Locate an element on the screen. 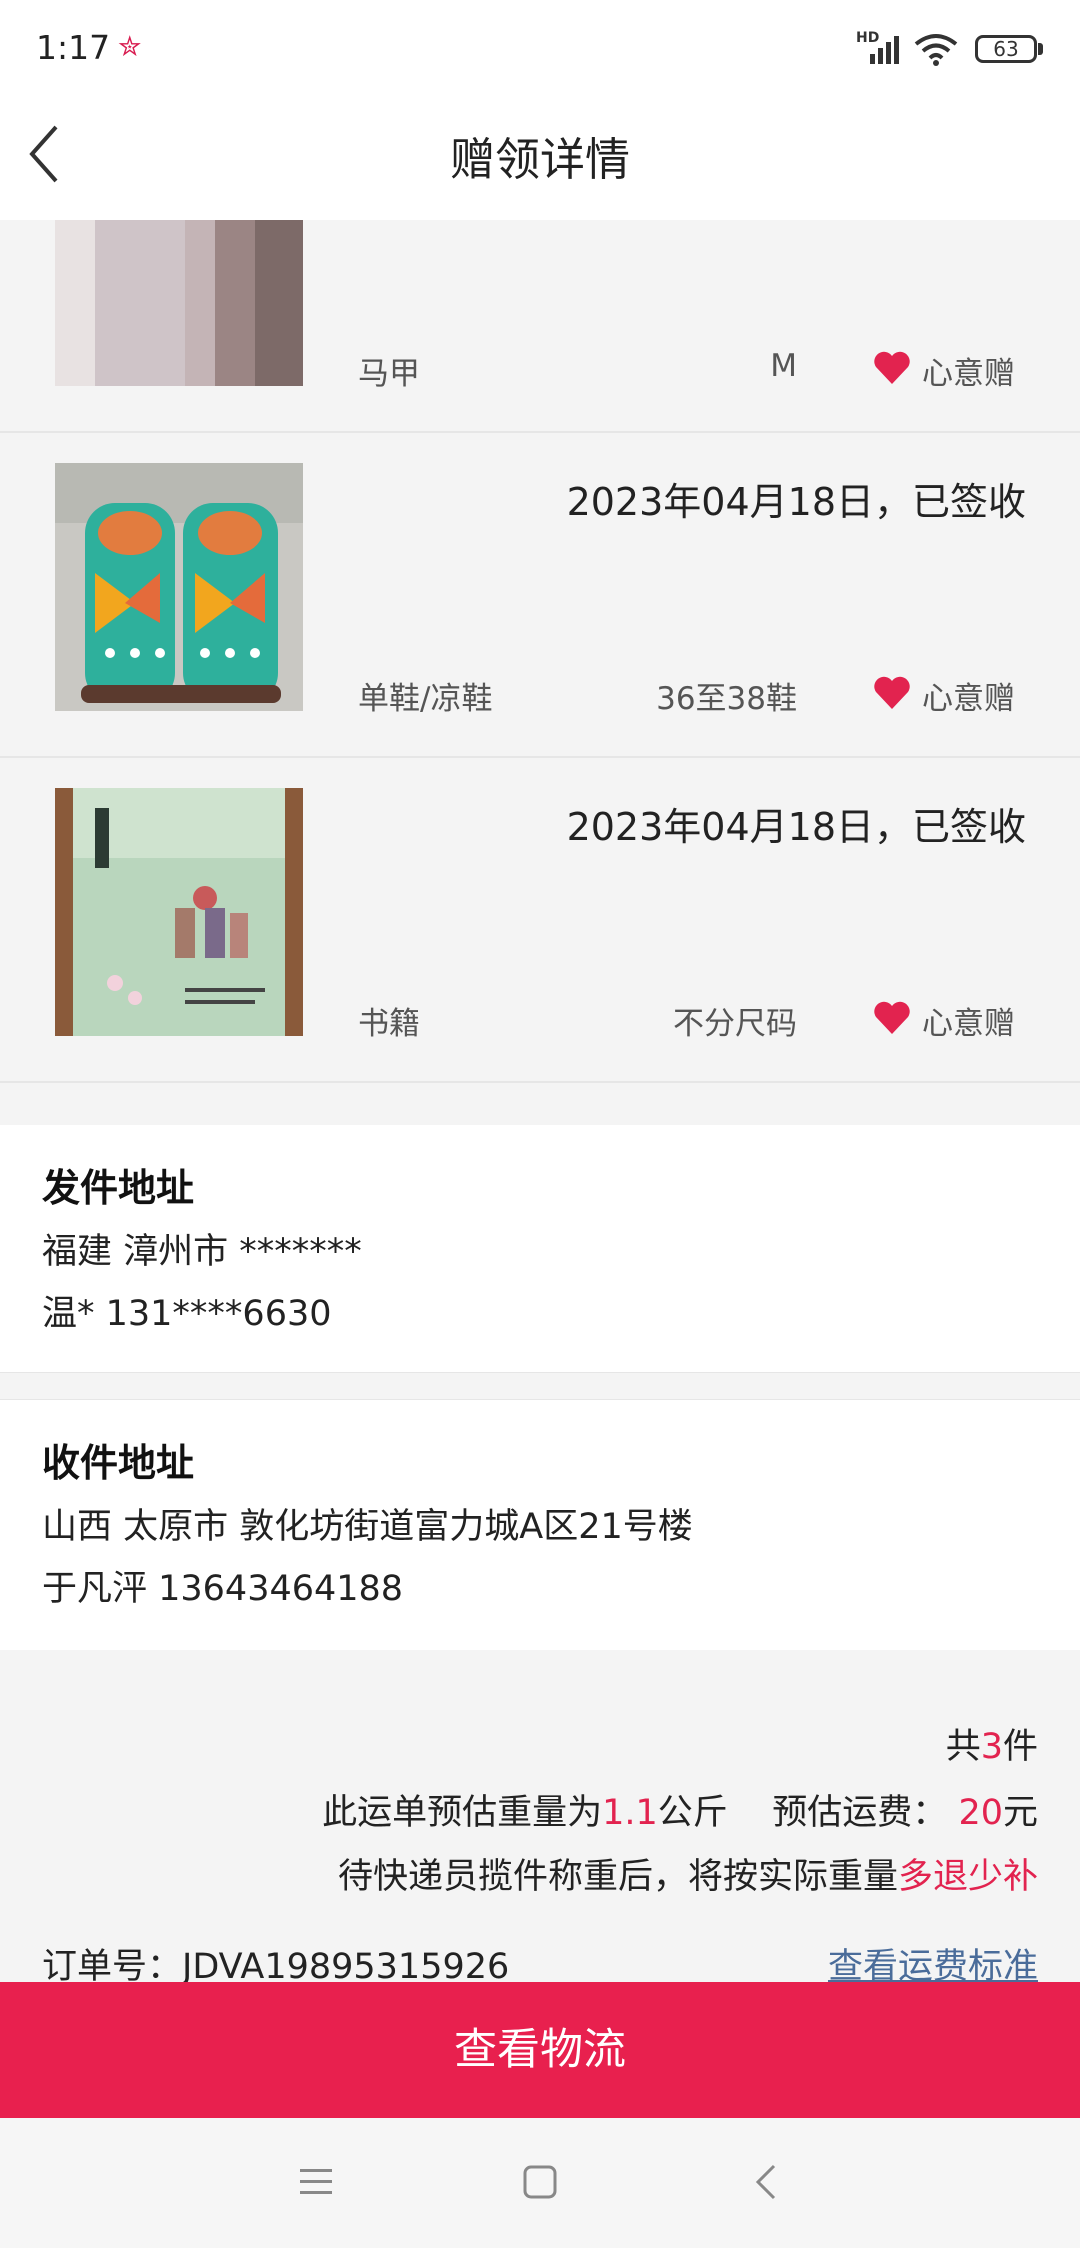  list-item: 马甲 M 心意赠 is located at coordinates (540, 326).